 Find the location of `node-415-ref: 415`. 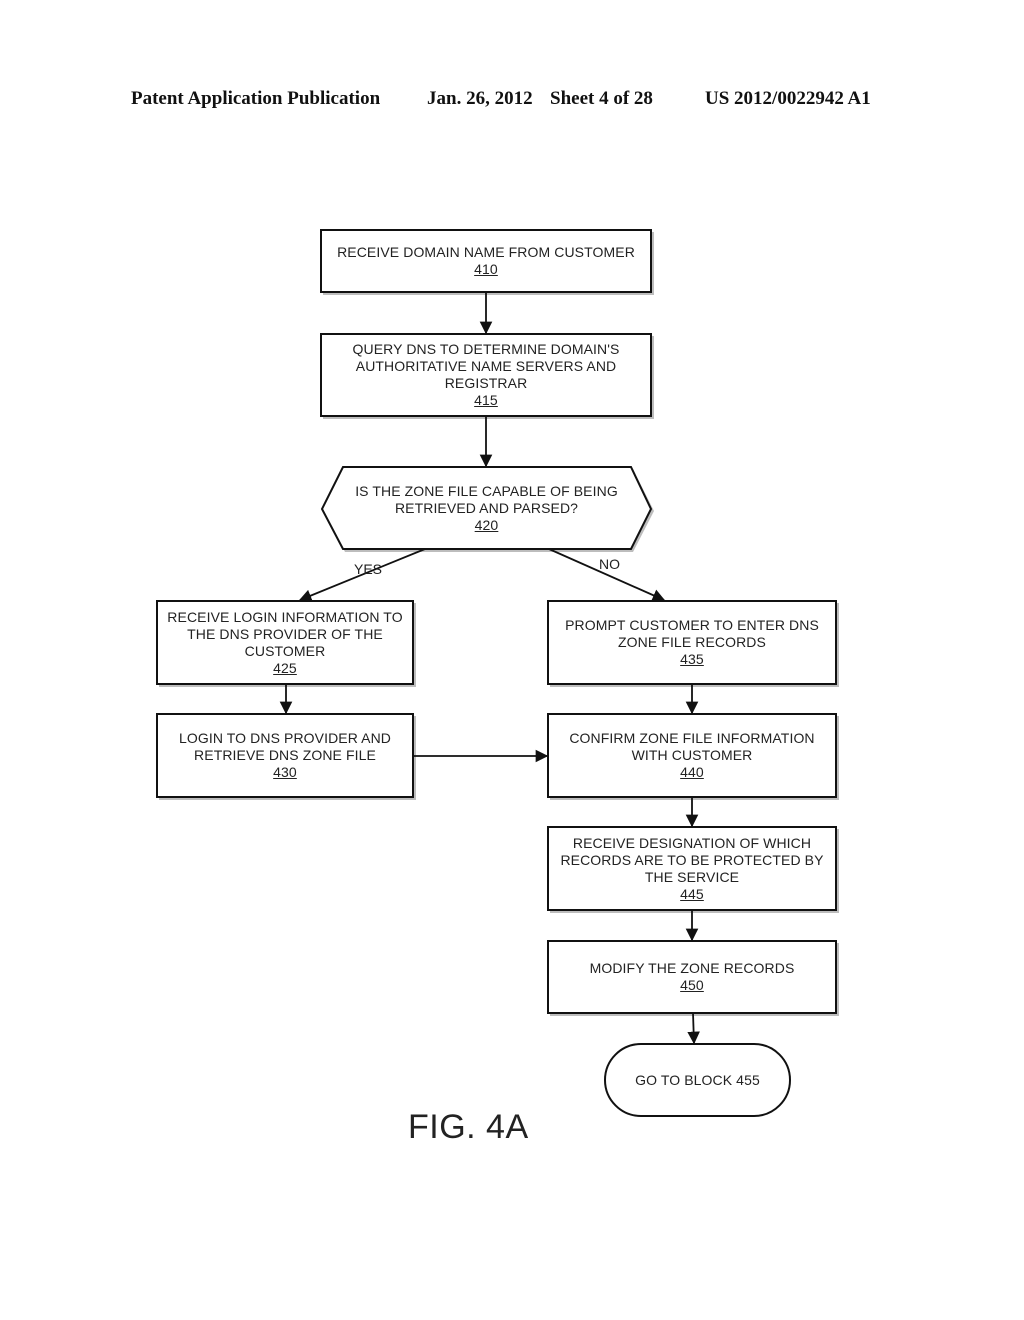

node-415-ref: 415 is located at coordinates (486, 400).